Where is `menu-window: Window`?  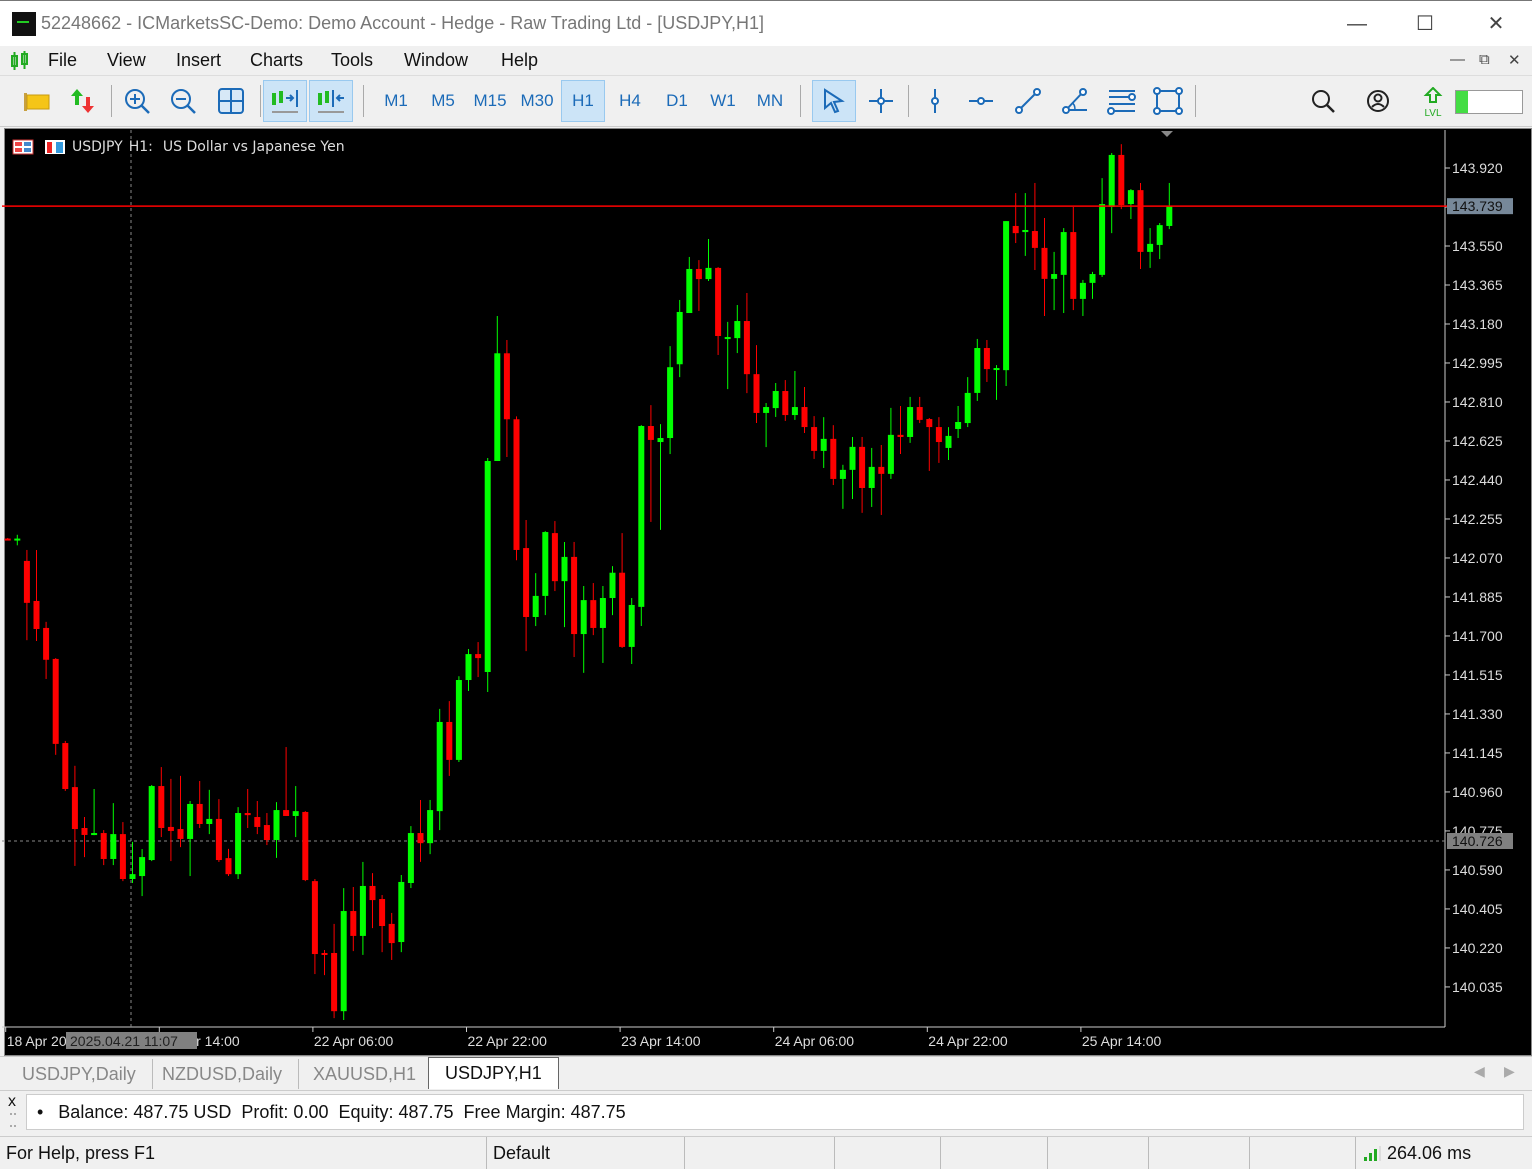
menu-window: Window is located at coordinates (436, 60).